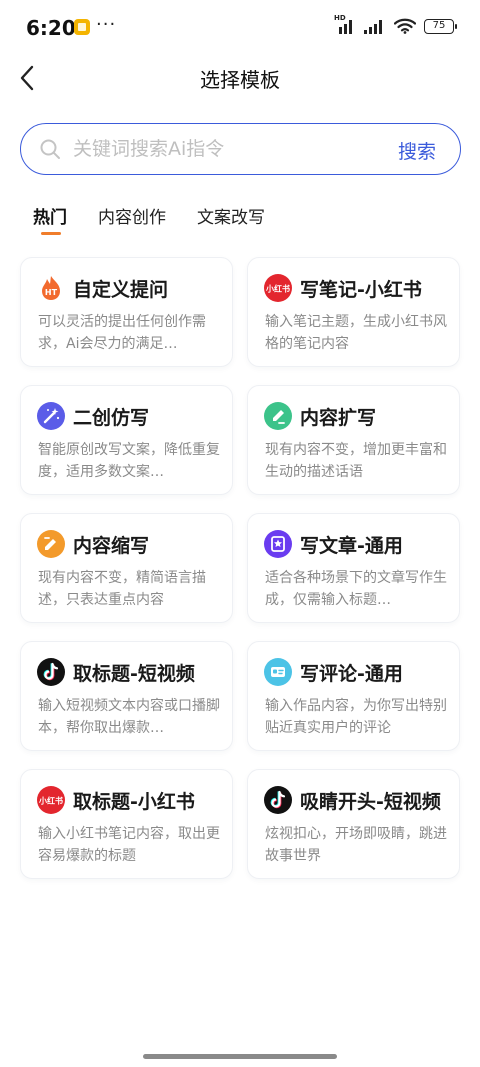  What do you see at coordinates (111, 418) in the screenshot?
I see `card-title: 二创仿写` at bounding box center [111, 418].